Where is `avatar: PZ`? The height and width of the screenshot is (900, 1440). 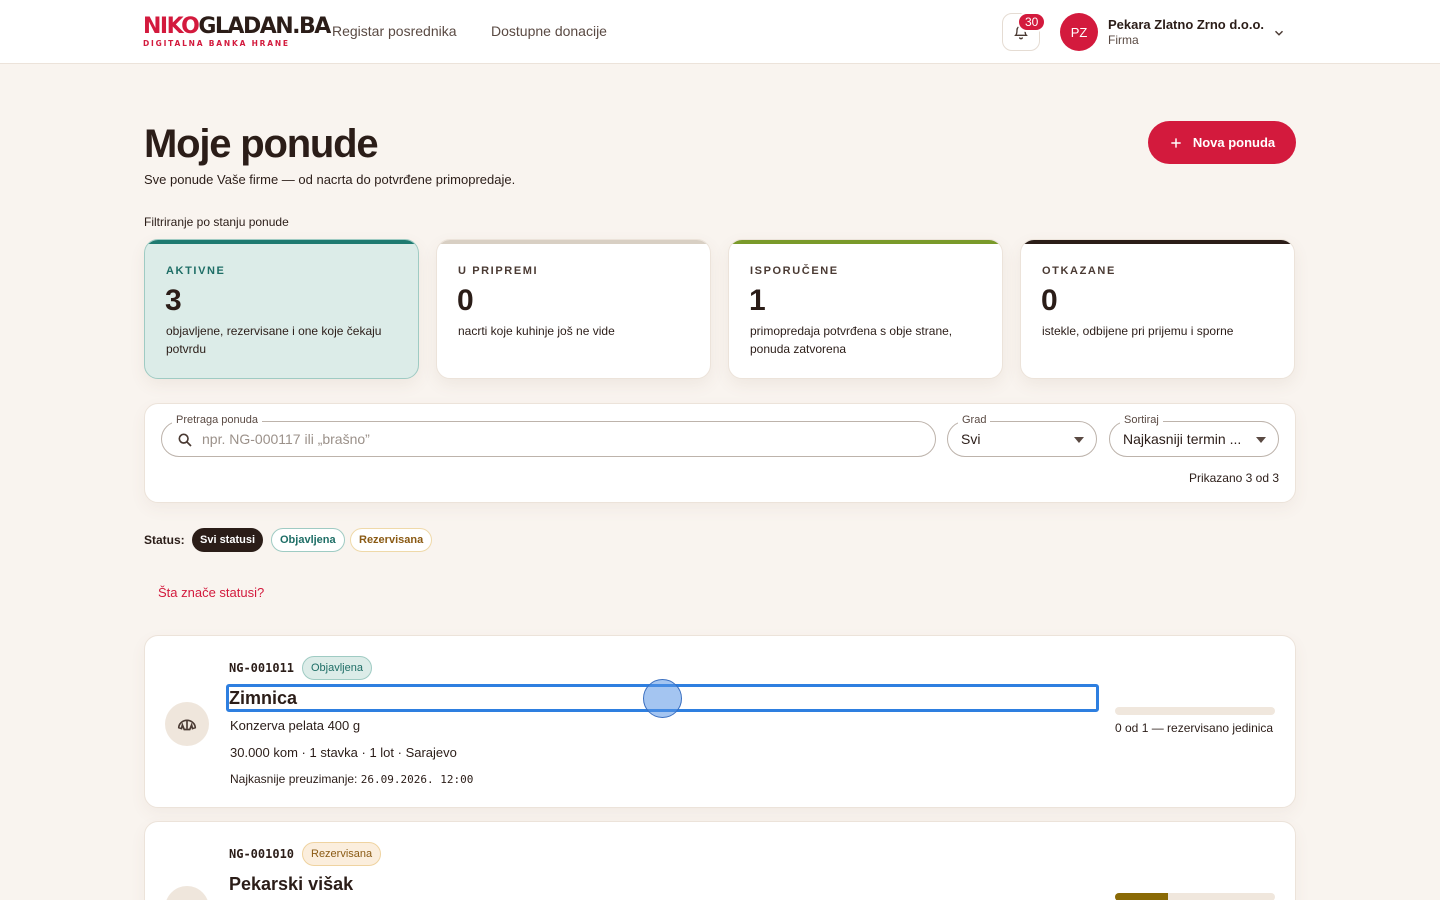
avatar: PZ is located at coordinates (1079, 32).